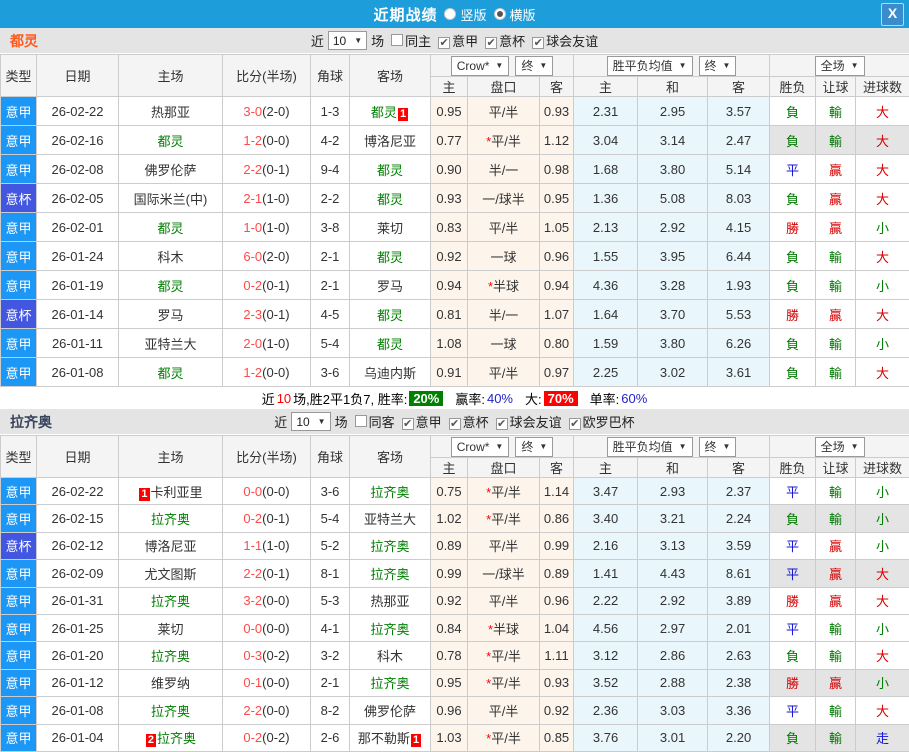 This screenshot has height=752, width=909. I want to click on cell-odds-home: 0.90, so click(449, 169).